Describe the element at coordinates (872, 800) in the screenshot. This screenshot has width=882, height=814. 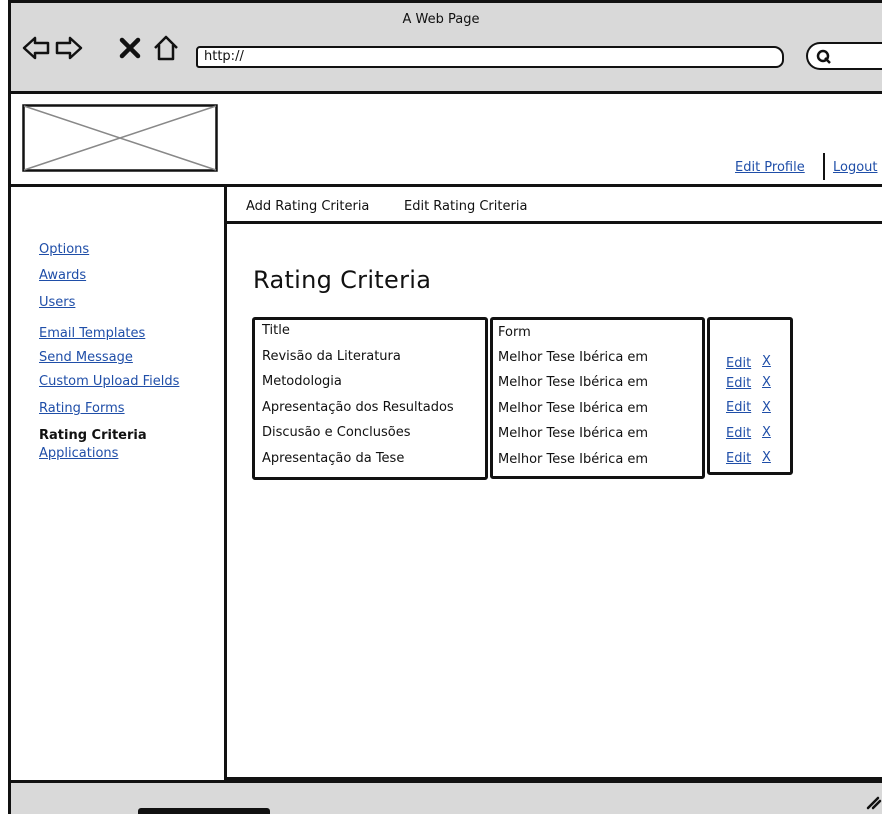
I see `resize-grip-icon` at that location.